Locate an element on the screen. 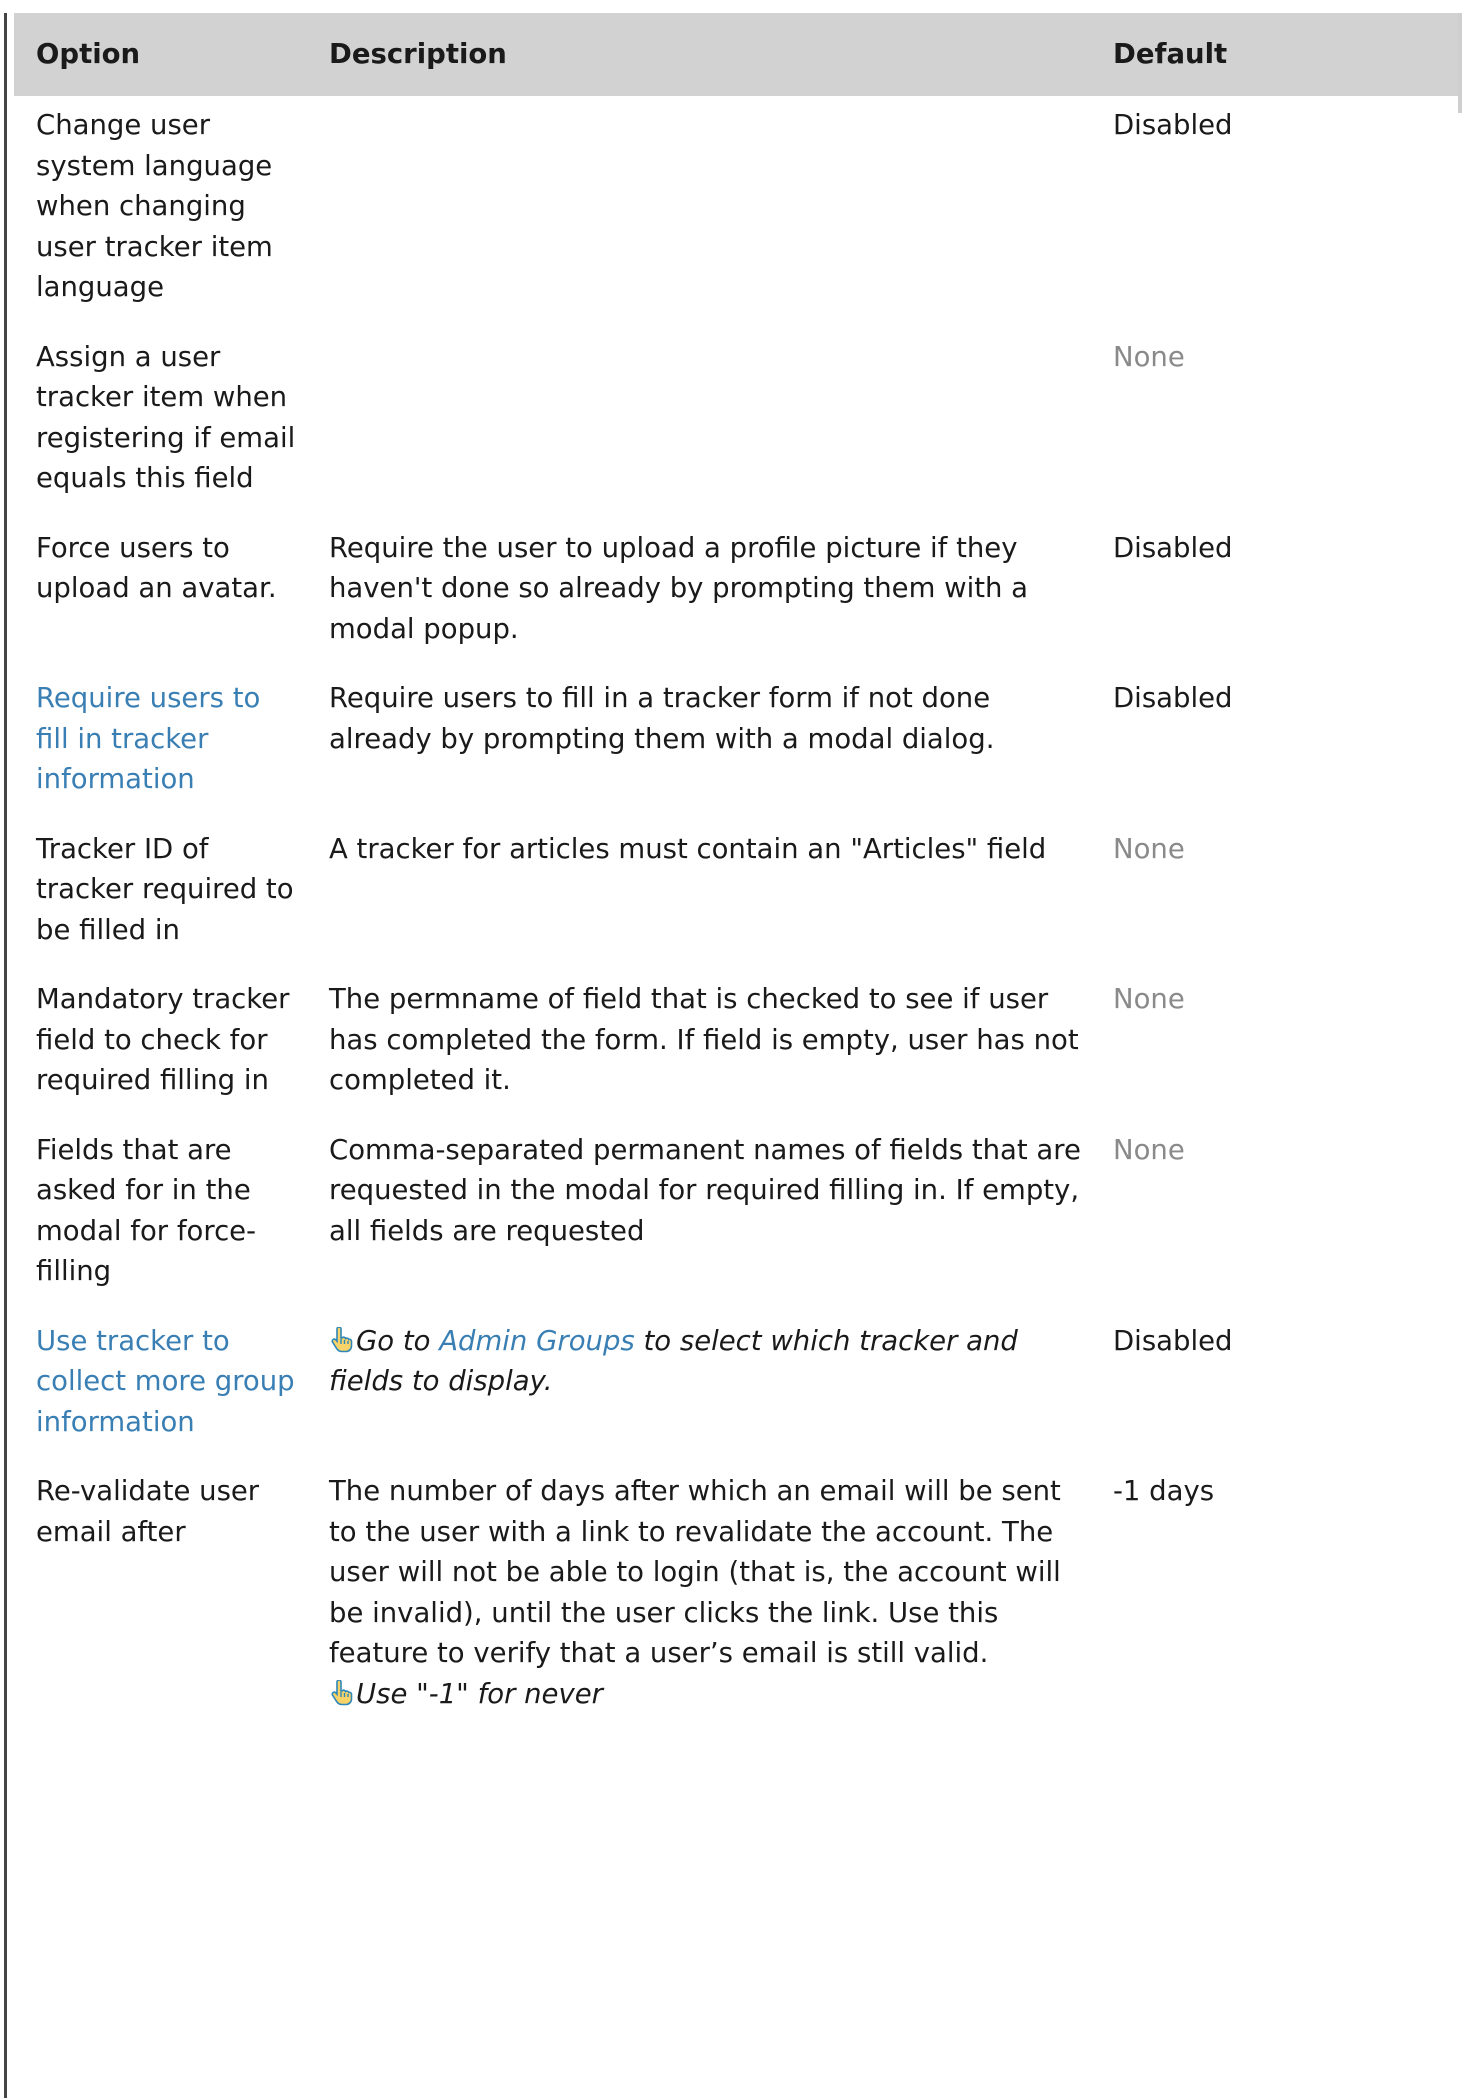 The image size is (1462, 2098). left-border is located at coordinates (5, 1055).